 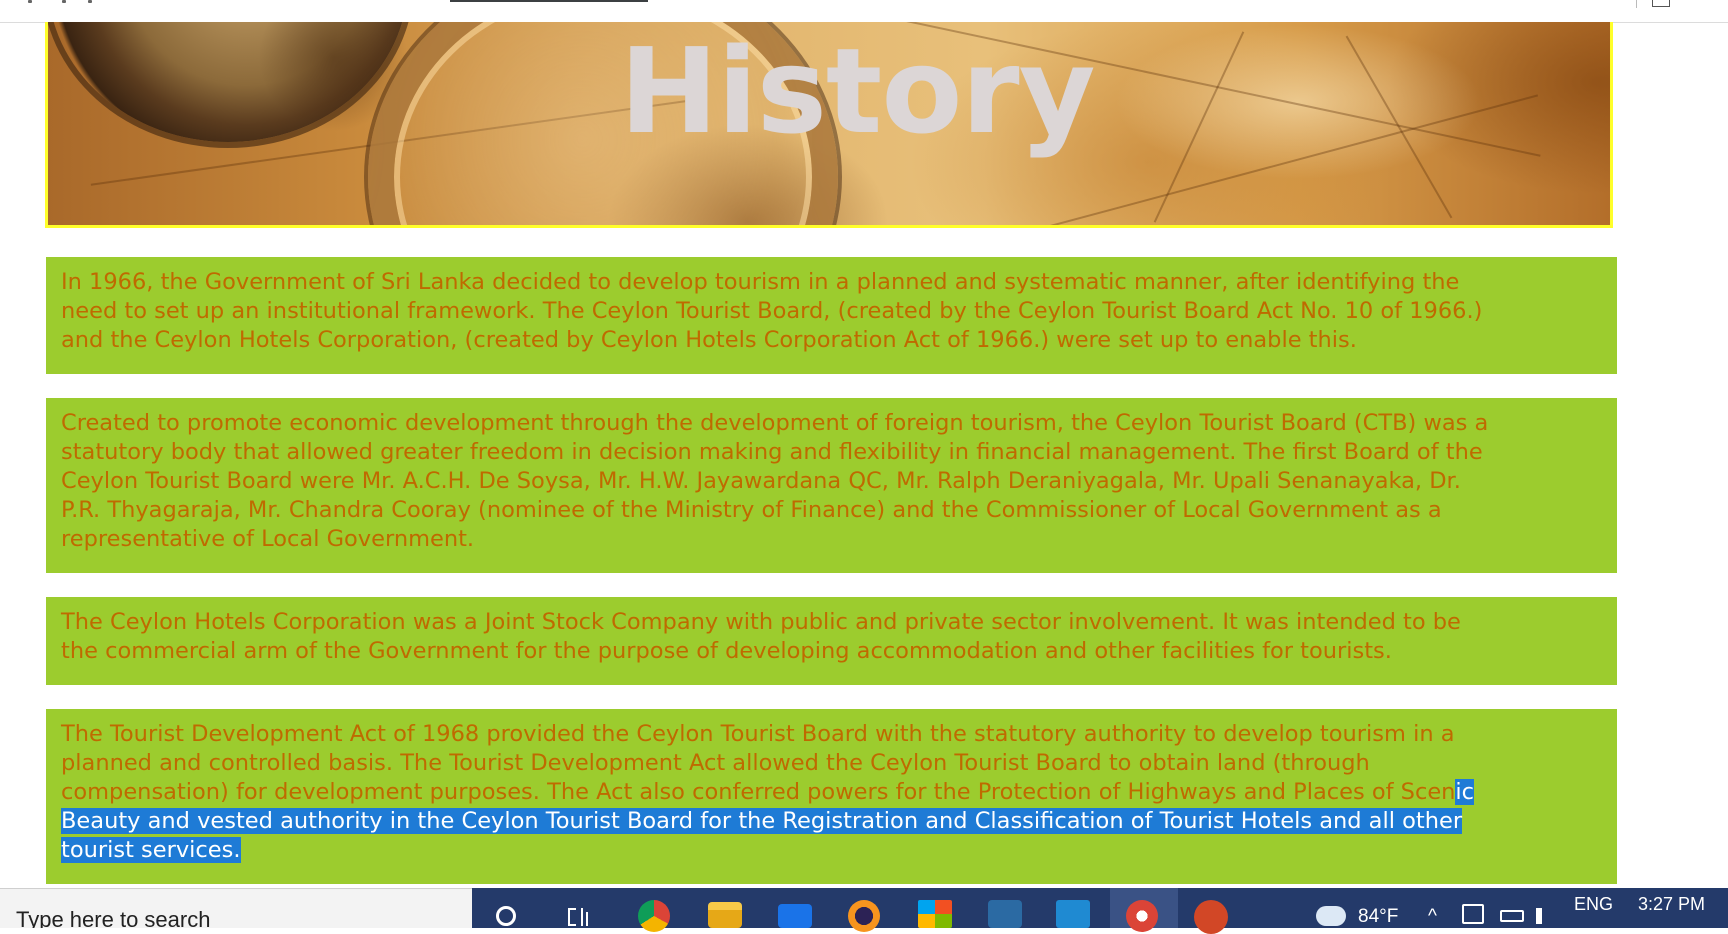 I want to click on chrome-active-icon, so click(x=1142, y=916).